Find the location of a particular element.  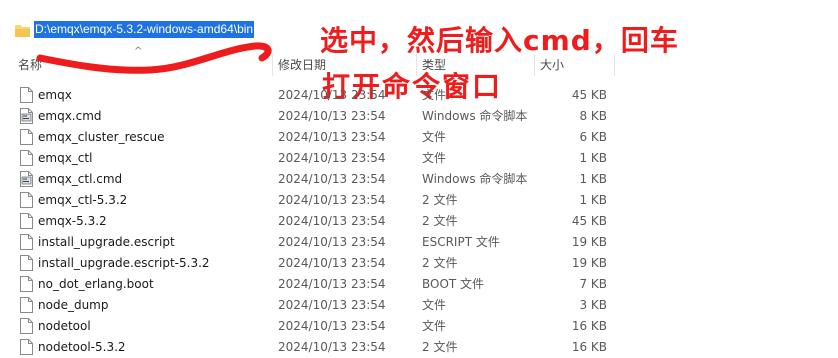

file-type: BOOT 文件 is located at coordinates (453, 284).